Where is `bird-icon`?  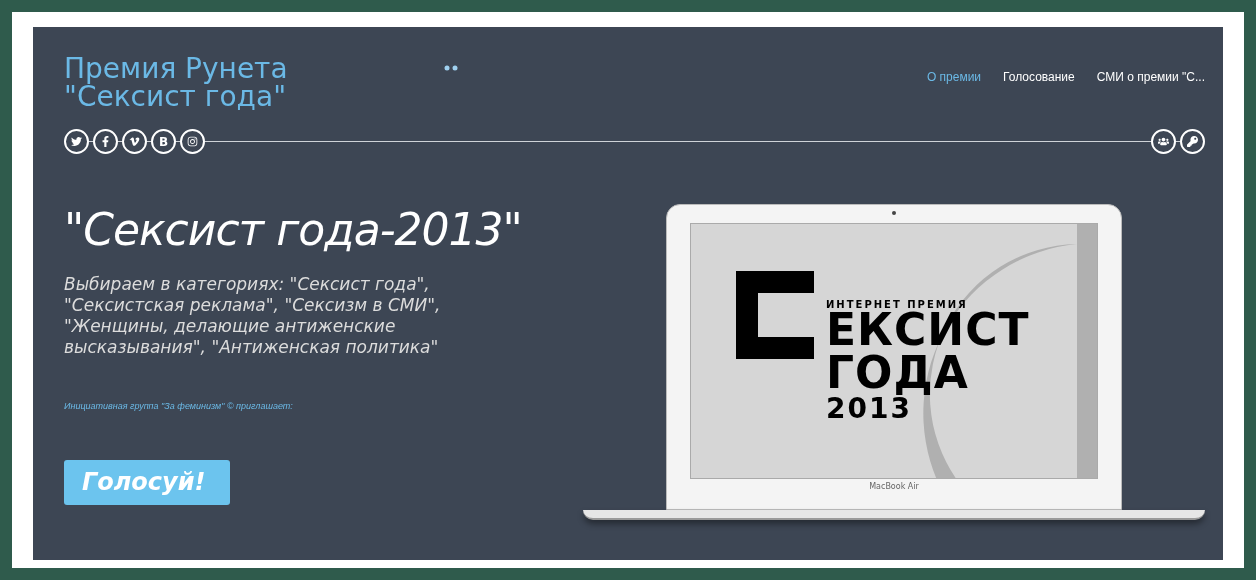 bird-icon is located at coordinates (76, 141).